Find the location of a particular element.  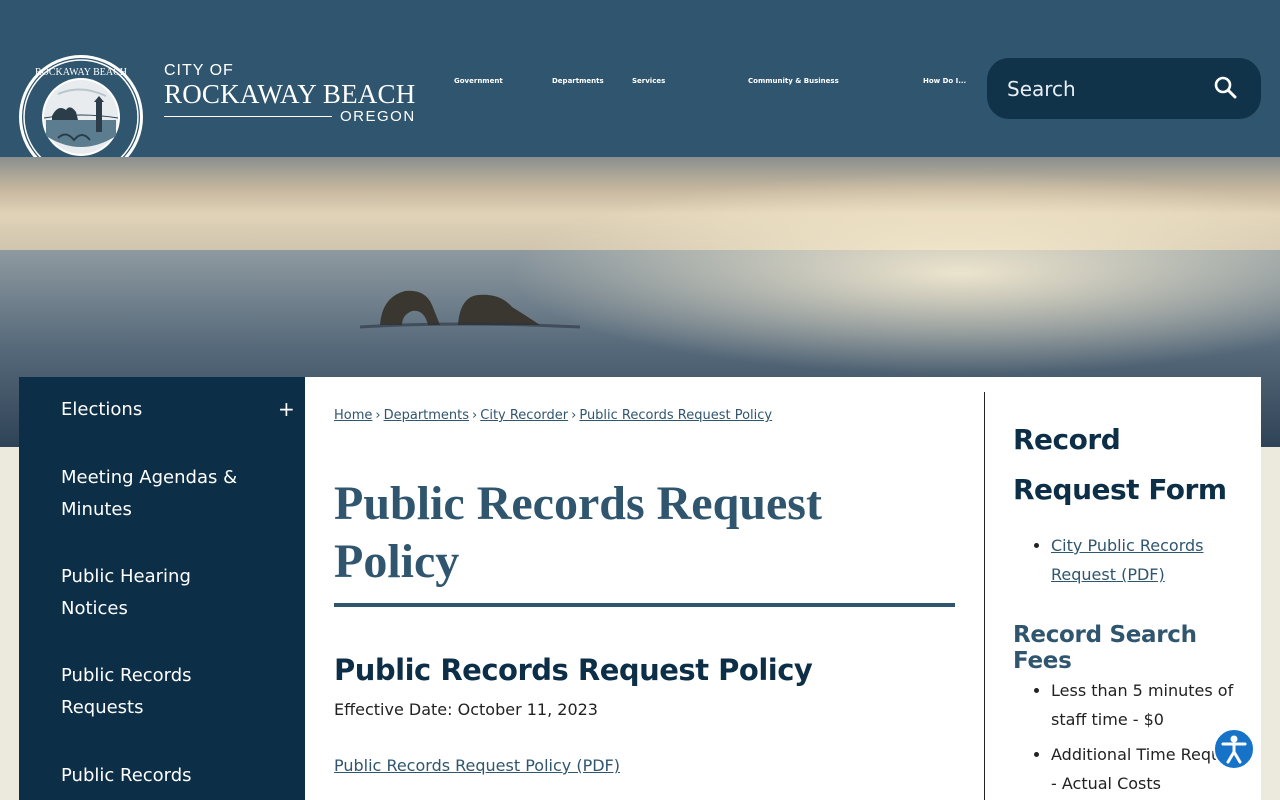

form-links-list: City Public Records Request (PDF) is located at coordinates (1133, 560).